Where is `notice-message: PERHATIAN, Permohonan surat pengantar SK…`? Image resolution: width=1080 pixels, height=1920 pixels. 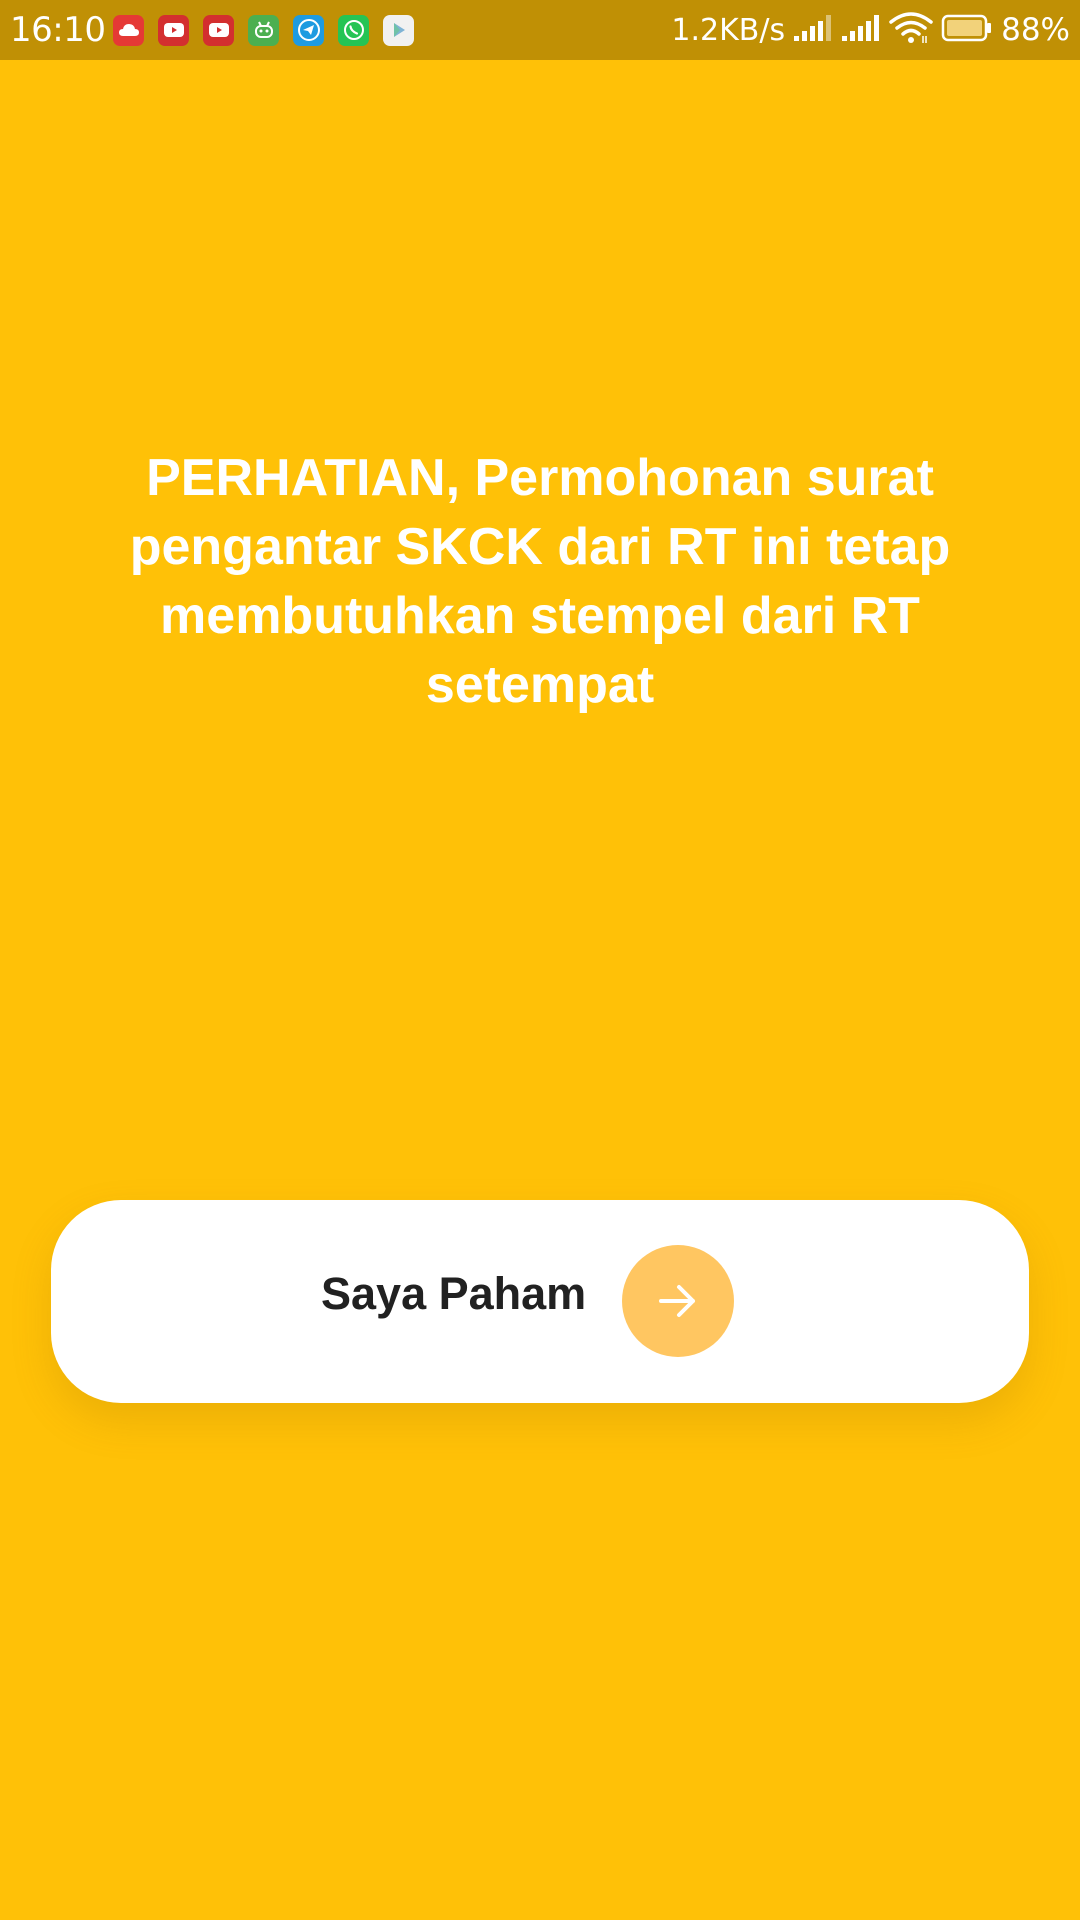
notice-message: PERHATIAN, Permohonan surat pengantar SK… is located at coordinates (540, 581).